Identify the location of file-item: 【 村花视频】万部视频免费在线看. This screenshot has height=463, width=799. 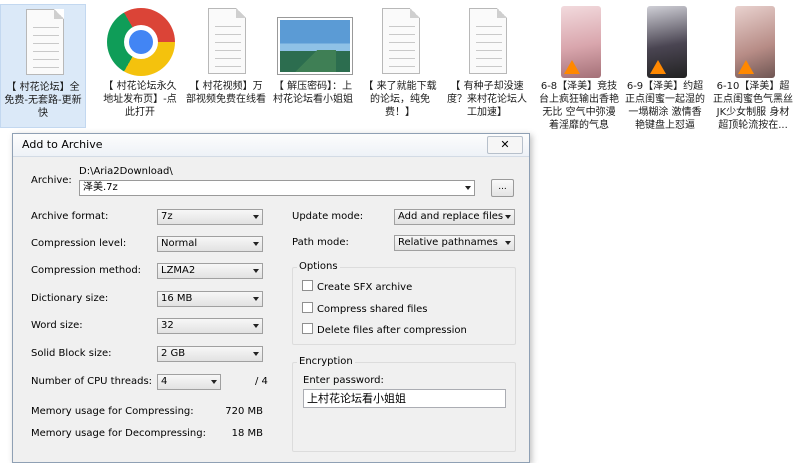
(226, 66).